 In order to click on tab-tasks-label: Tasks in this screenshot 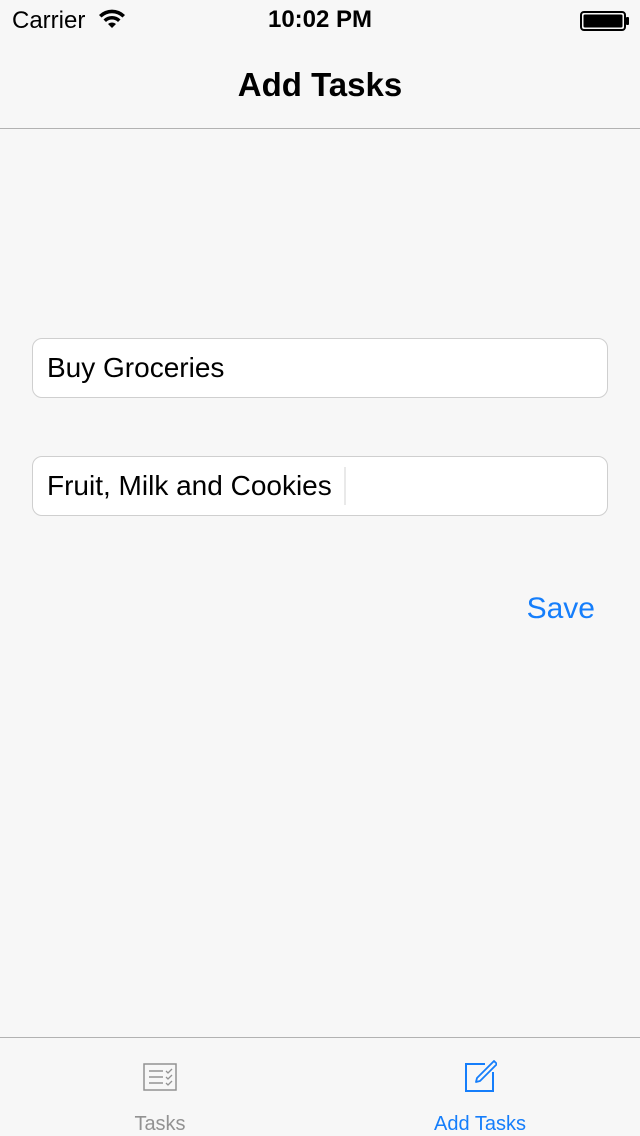, I will do `click(160, 1124)`.